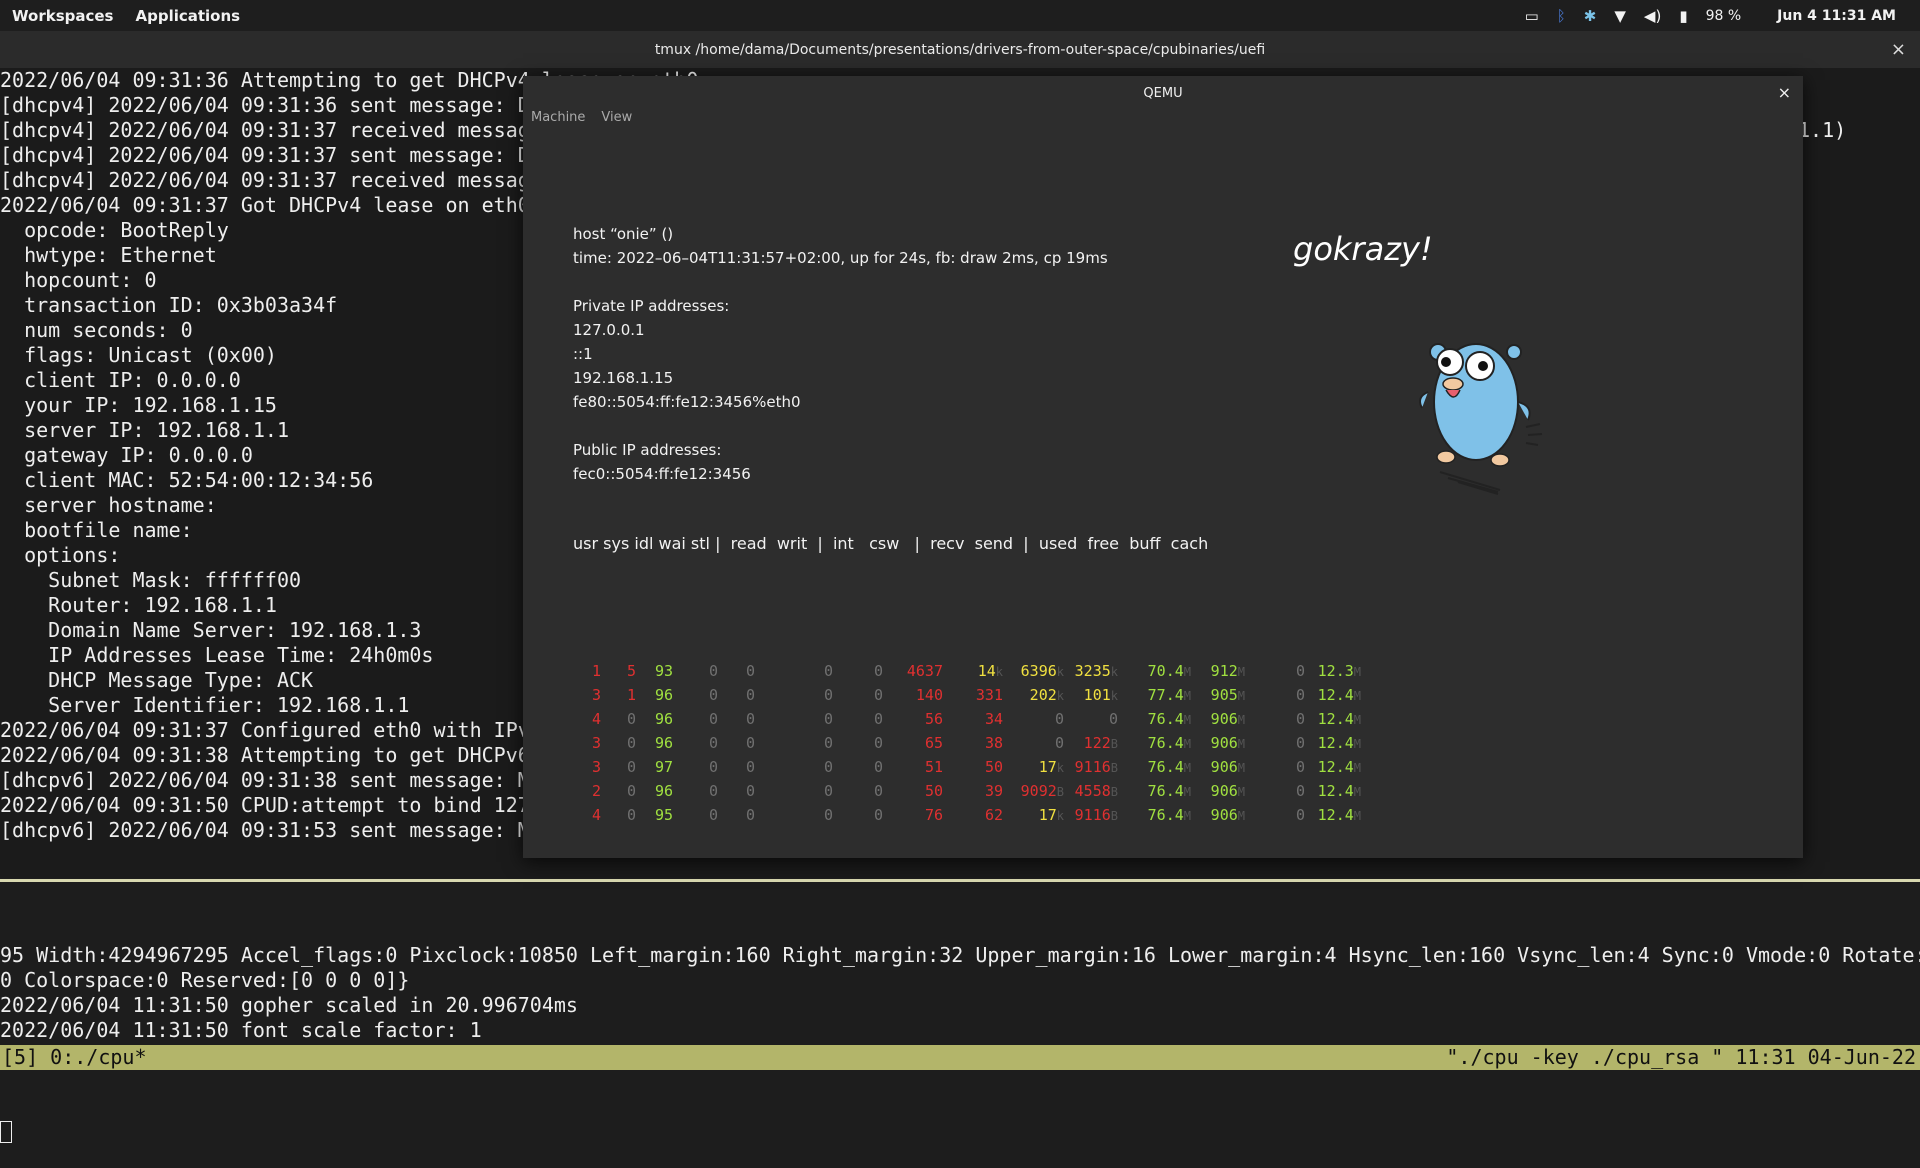 The width and height of the screenshot is (1920, 1168). I want to click on dstat-cell: 3235k, so click(1088, 671).